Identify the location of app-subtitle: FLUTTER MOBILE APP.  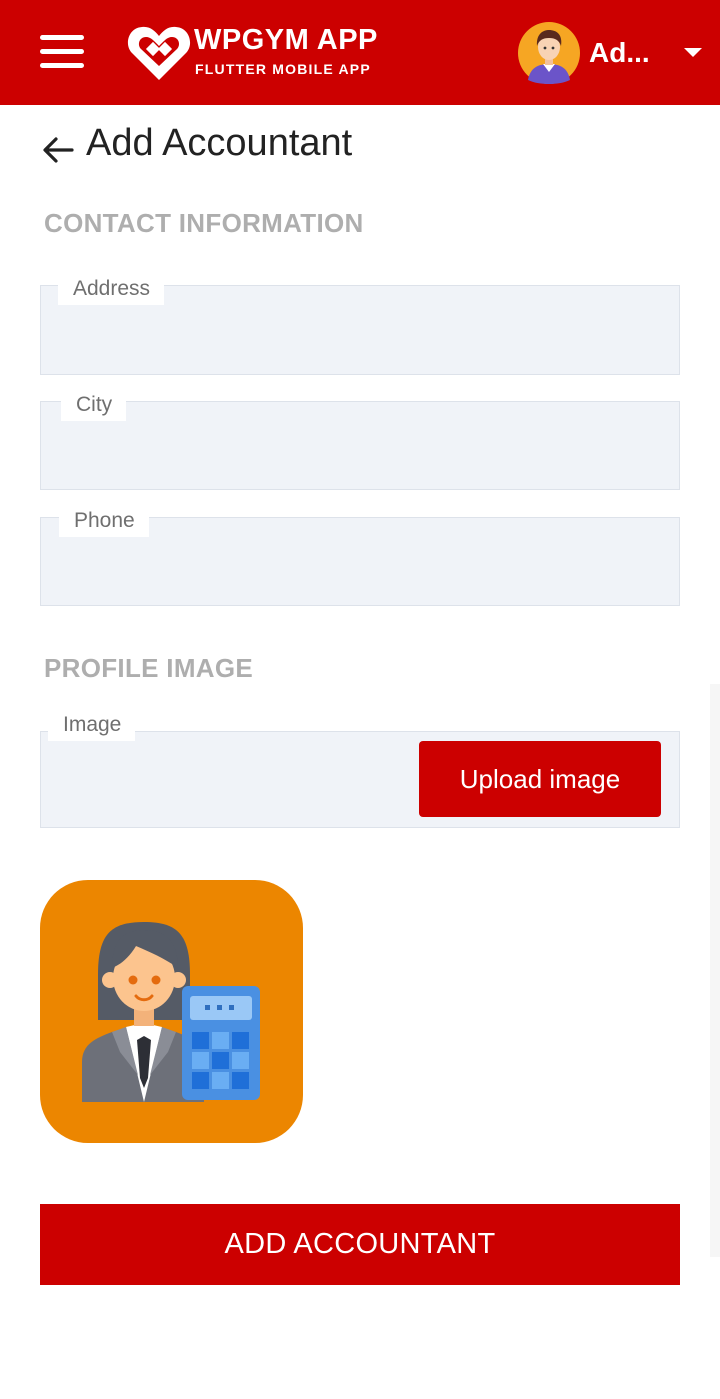
(283, 69).